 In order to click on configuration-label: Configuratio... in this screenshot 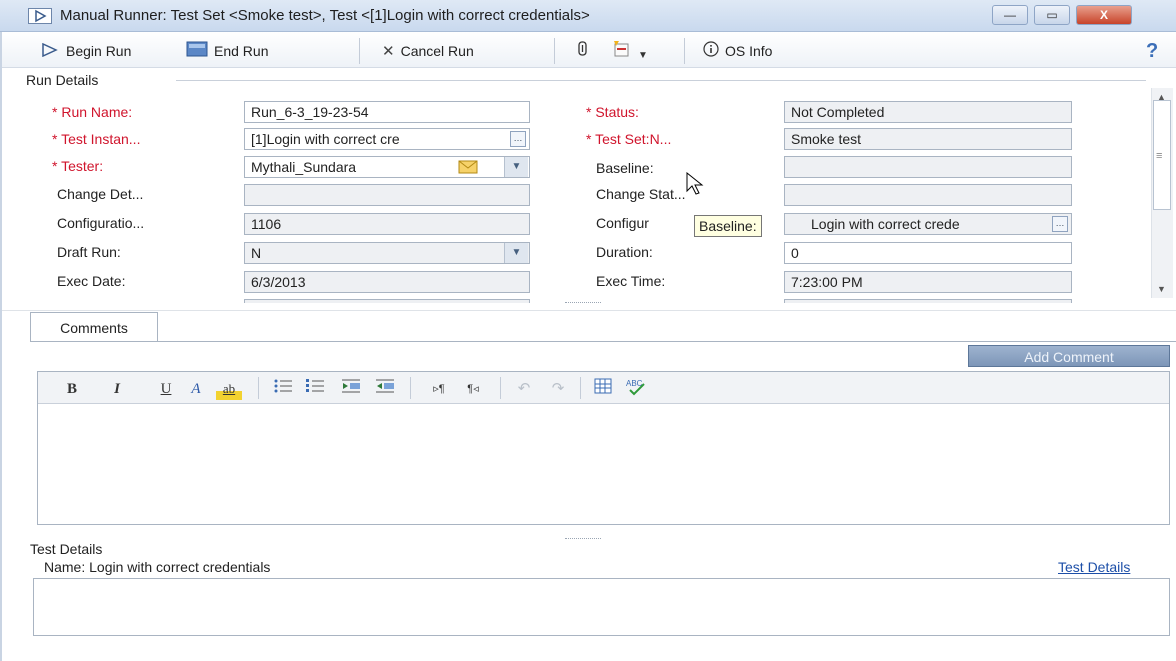, I will do `click(101, 223)`.